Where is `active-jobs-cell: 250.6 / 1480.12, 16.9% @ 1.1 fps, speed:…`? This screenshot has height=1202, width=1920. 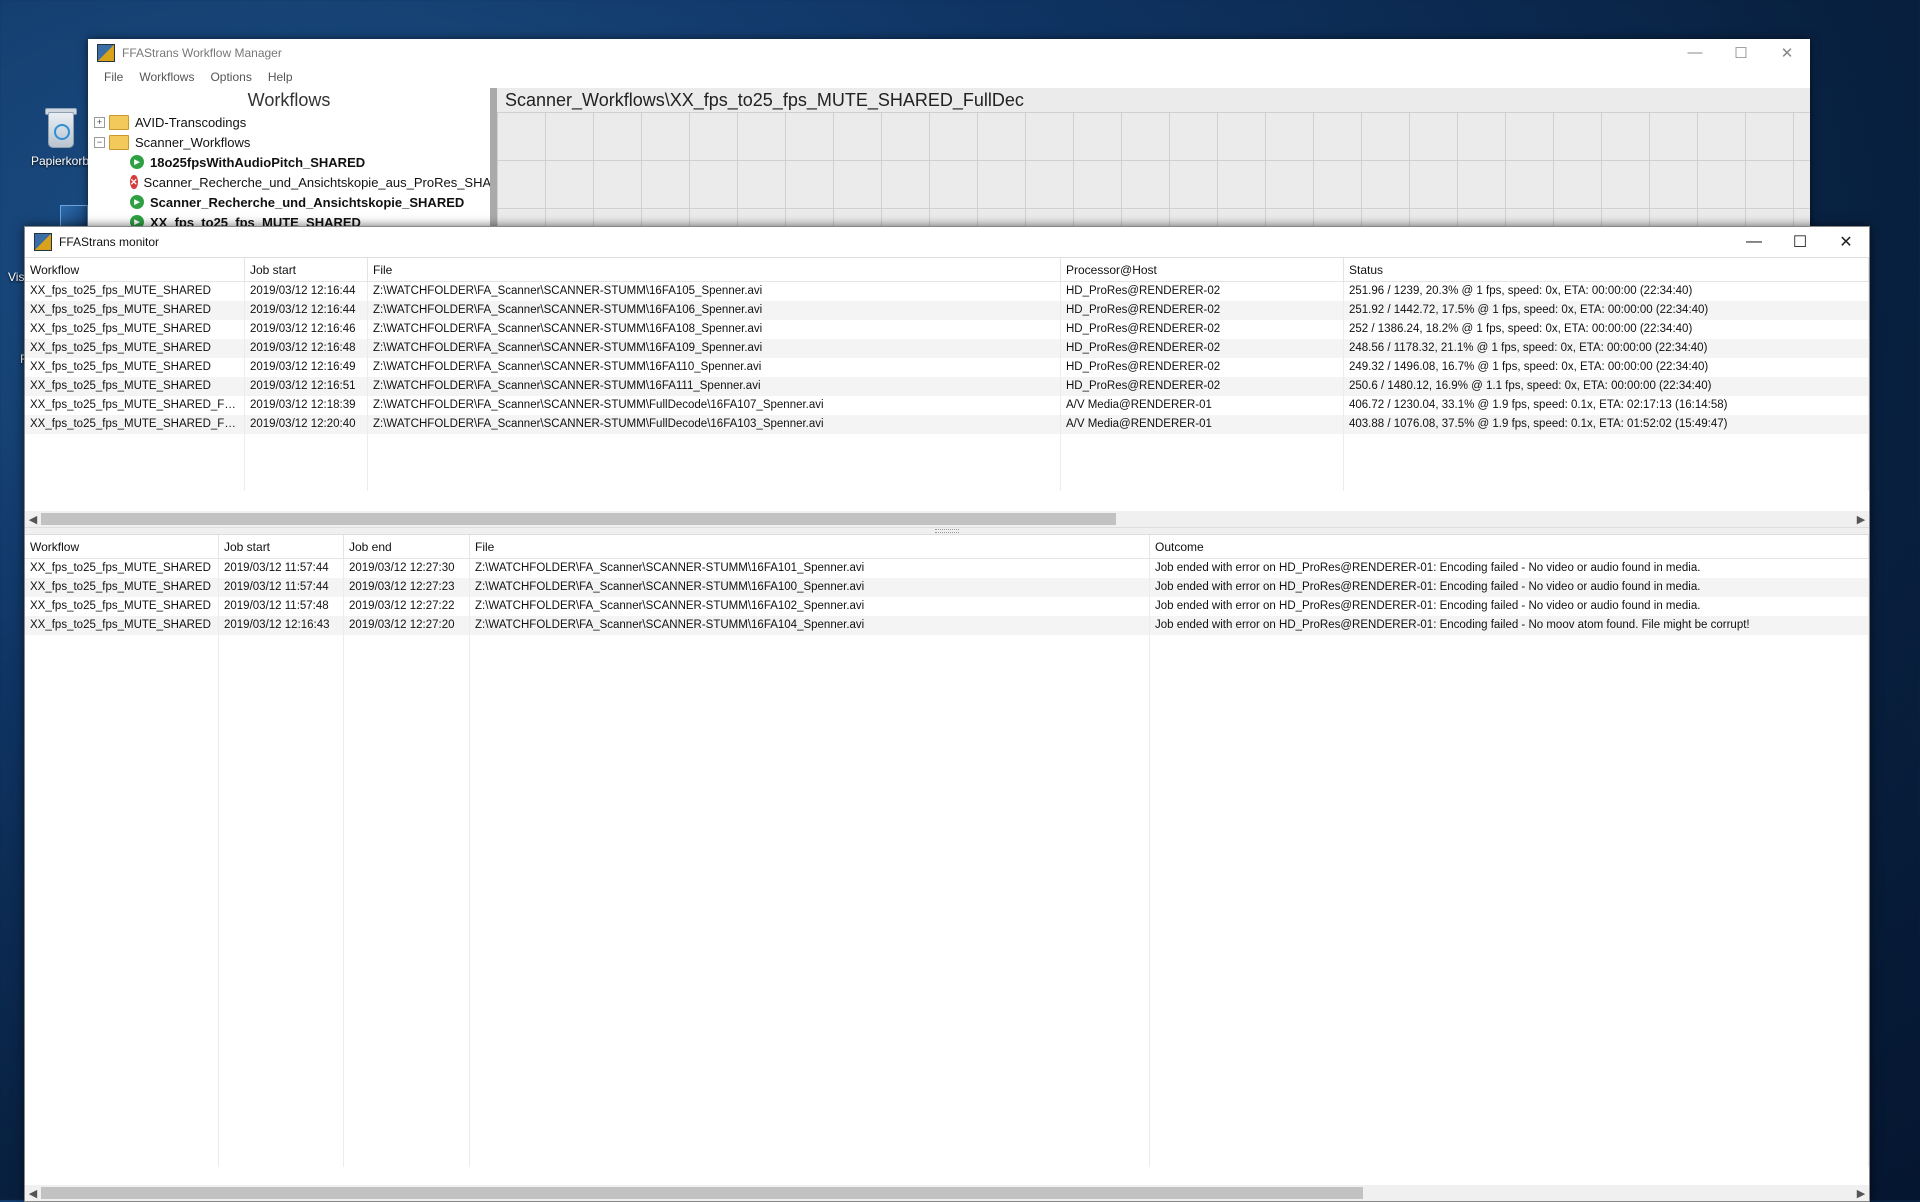
active-jobs-cell: 250.6 / 1480.12, 16.9% @ 1.1 fps, speed:… is located at coordinates (1606, 386).